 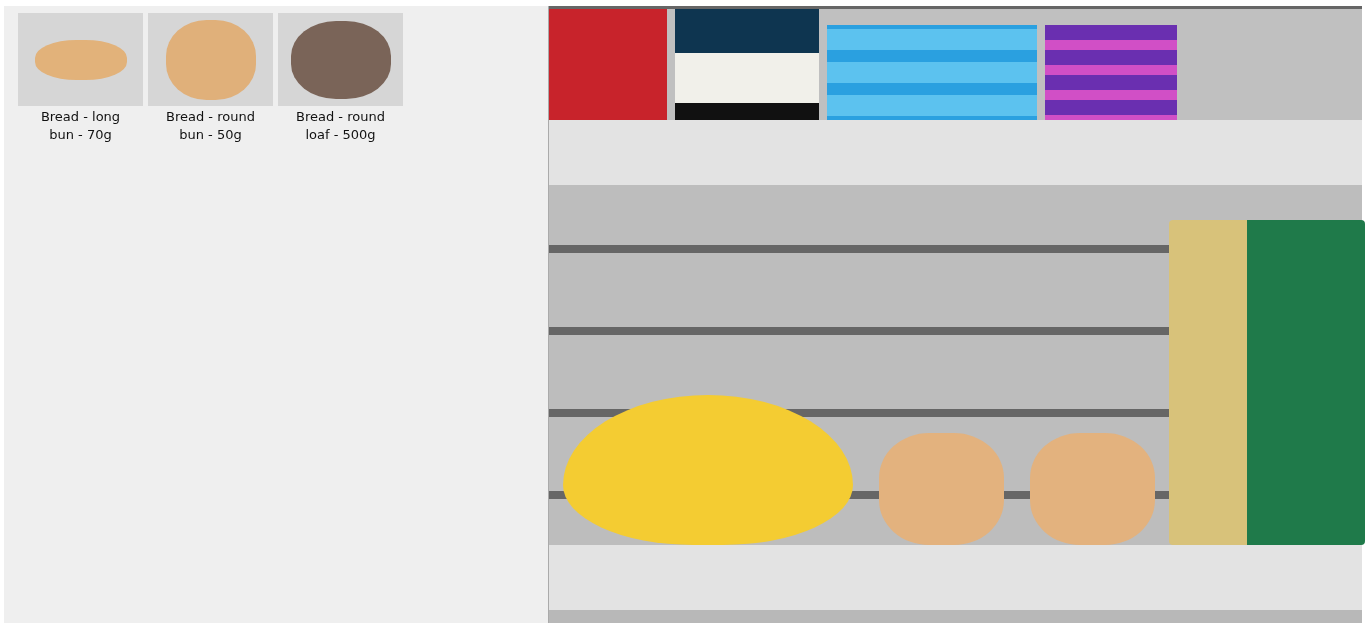 What do you see at coordinates (340, 126) in the screenshot?
I see `product-label: Bread - round loaf - 500g` at bounding box center [340, 126].